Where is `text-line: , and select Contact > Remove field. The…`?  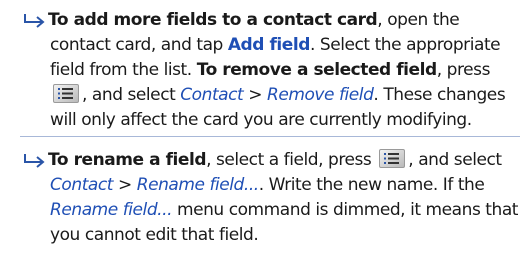 text-line: , and select Contact > Remove field. The… is located at coordinates (262, 95).